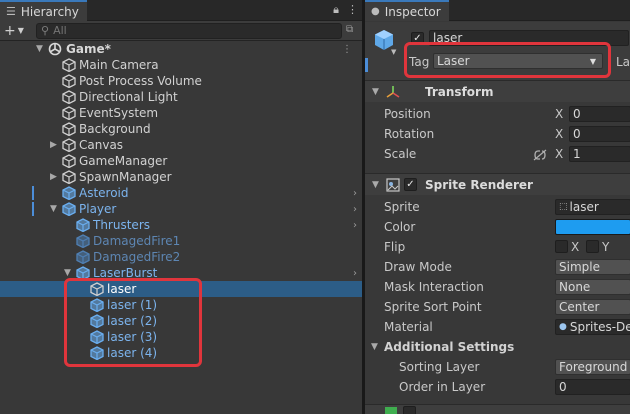 This screenshot has width=630, height=414. What do you see at coordinates (336, 10) in the screenshot?
I see `lock-icon: 🔒︎` at bounding box center [336, 10].